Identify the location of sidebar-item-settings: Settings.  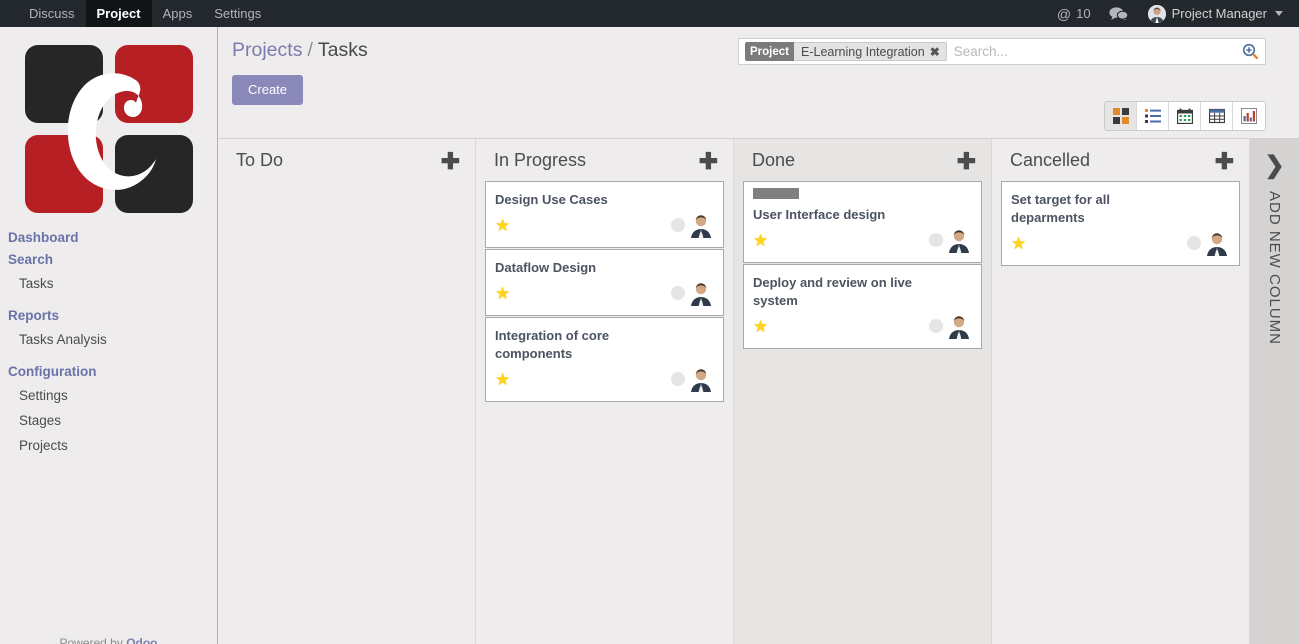
(108, 395).